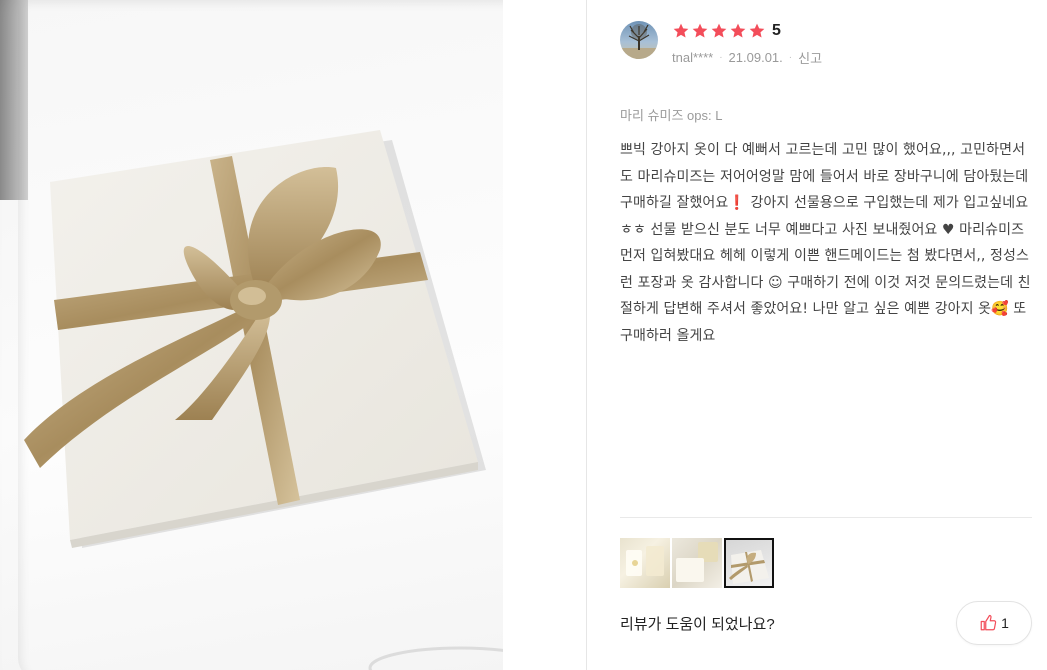 The image size is (1047, 670). Describe the element at coordinates (586, 335) in the screenshot. I see `panel-divider` at that location.